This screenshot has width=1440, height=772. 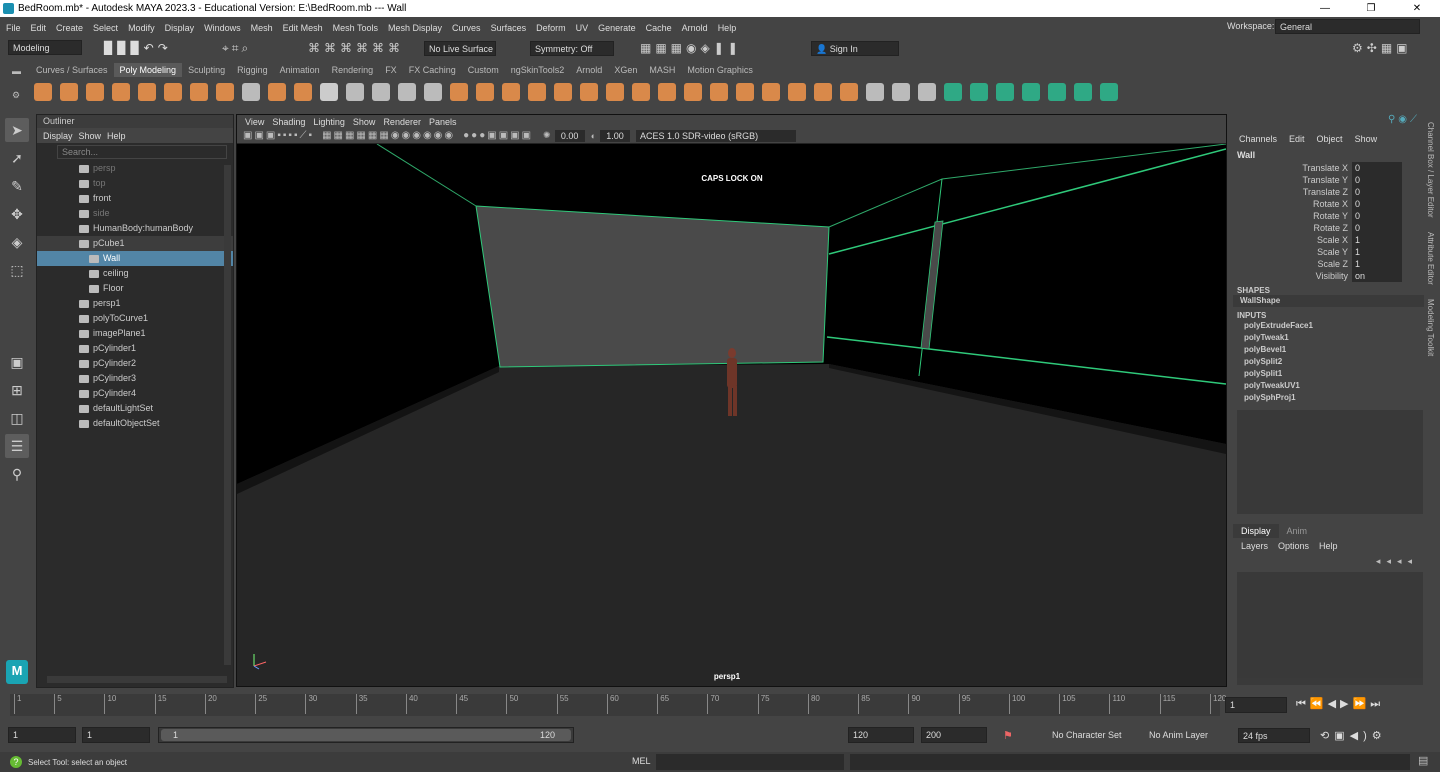 I want to click on outliner-item: front, so click(x=135, y=198).